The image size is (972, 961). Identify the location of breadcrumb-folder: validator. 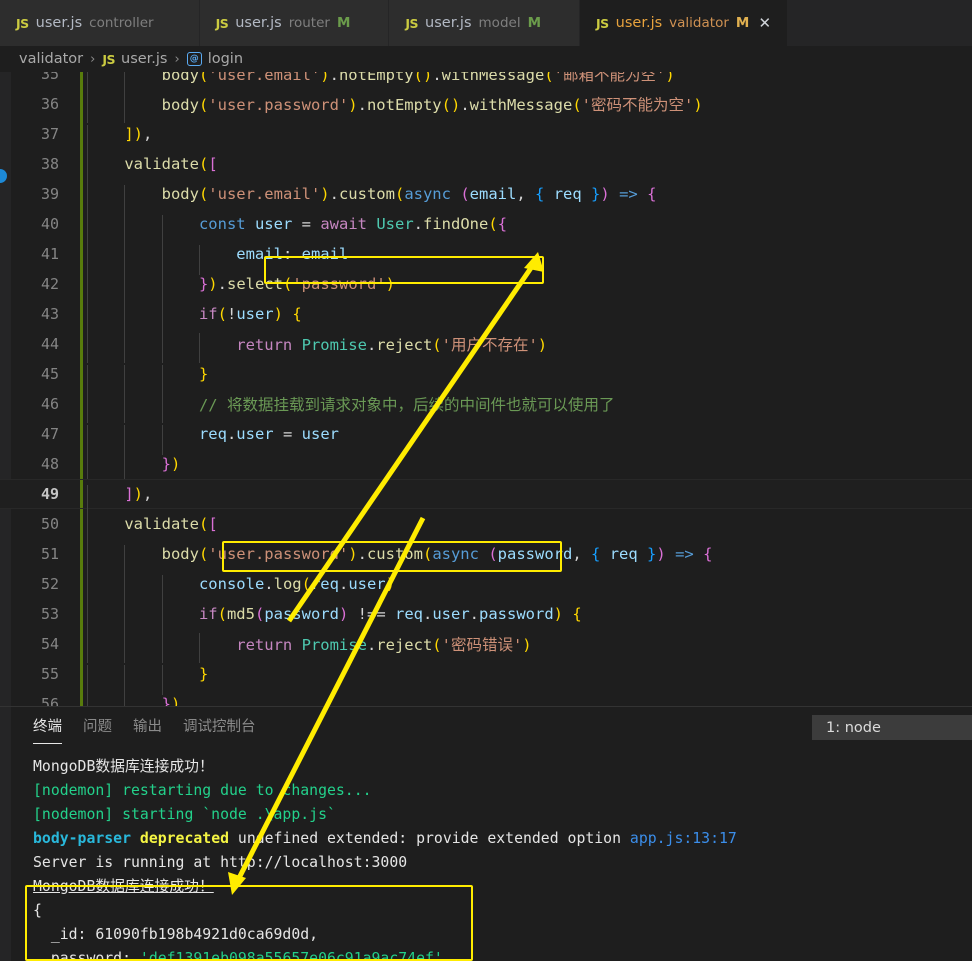
(51, 59).